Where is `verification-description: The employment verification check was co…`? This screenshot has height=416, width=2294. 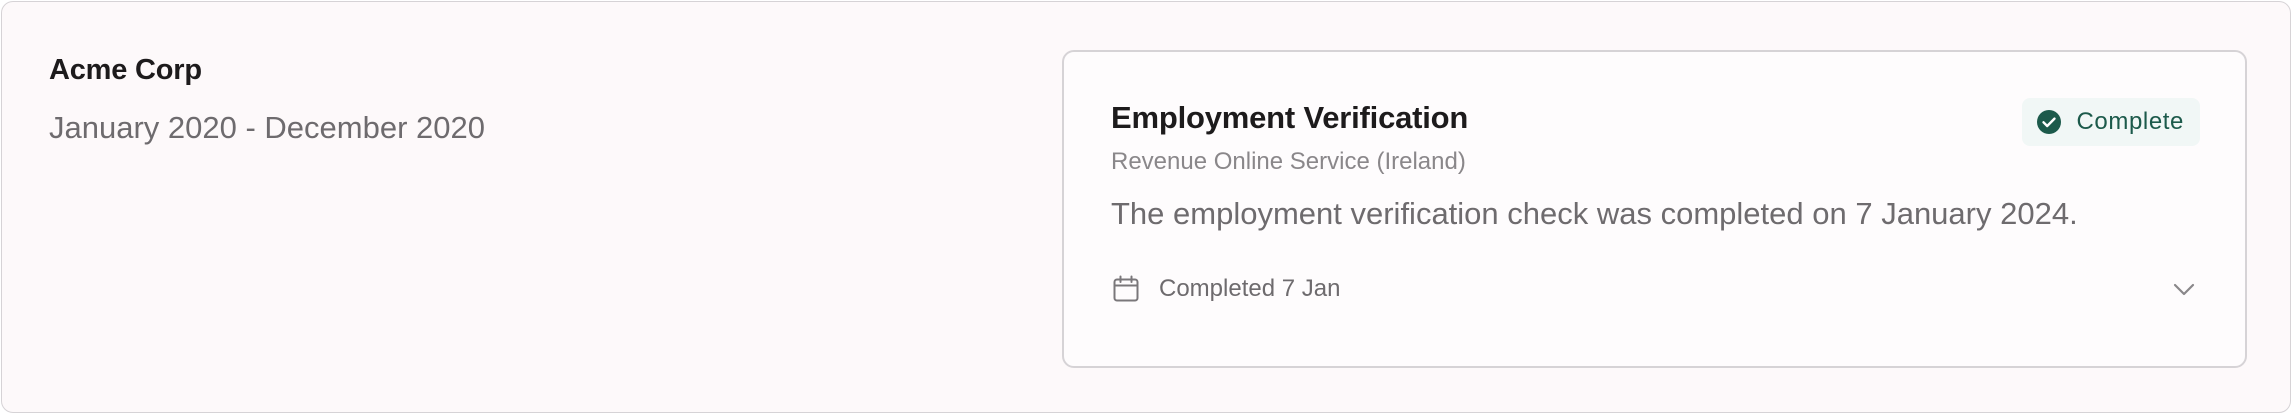
verification-description: The employment verification check was co… is located at coordinates (1594, 213).